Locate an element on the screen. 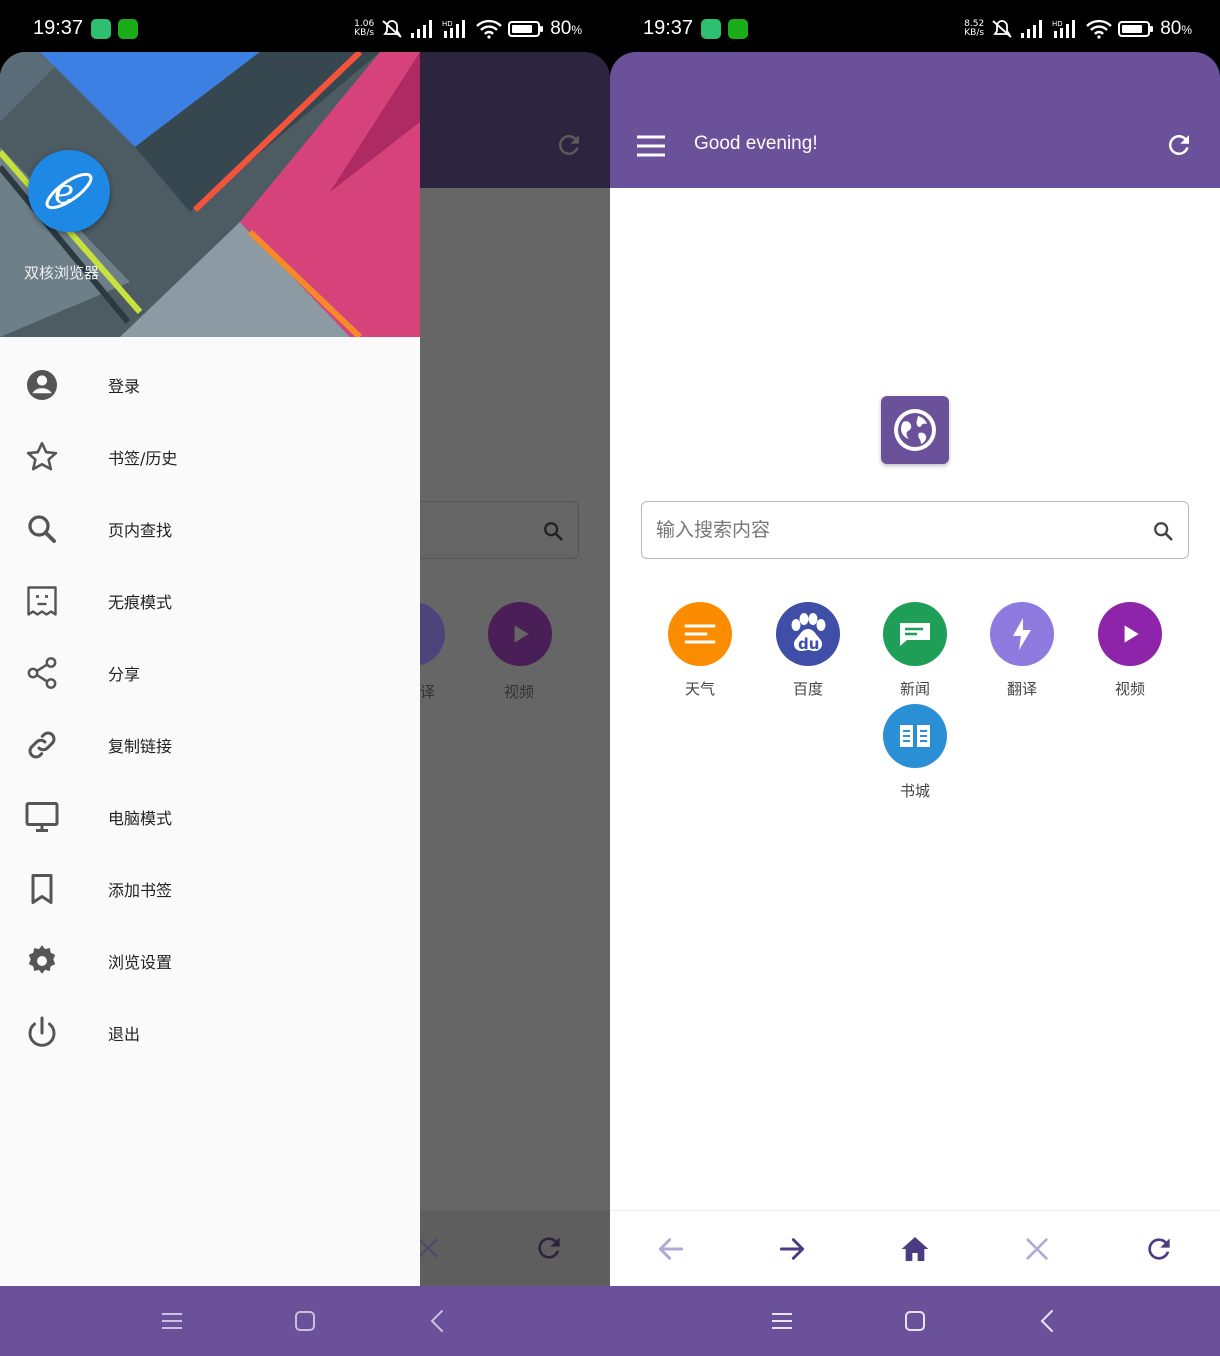 The height and width of the screenshot is (1356, 1220). power-icon is located at coordinates (42, 1031).